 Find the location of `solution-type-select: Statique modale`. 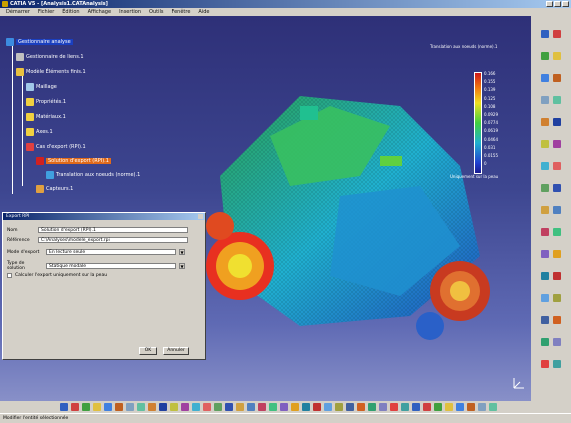

solution-type-select: Statique modale is located at coordinates (111, 266).